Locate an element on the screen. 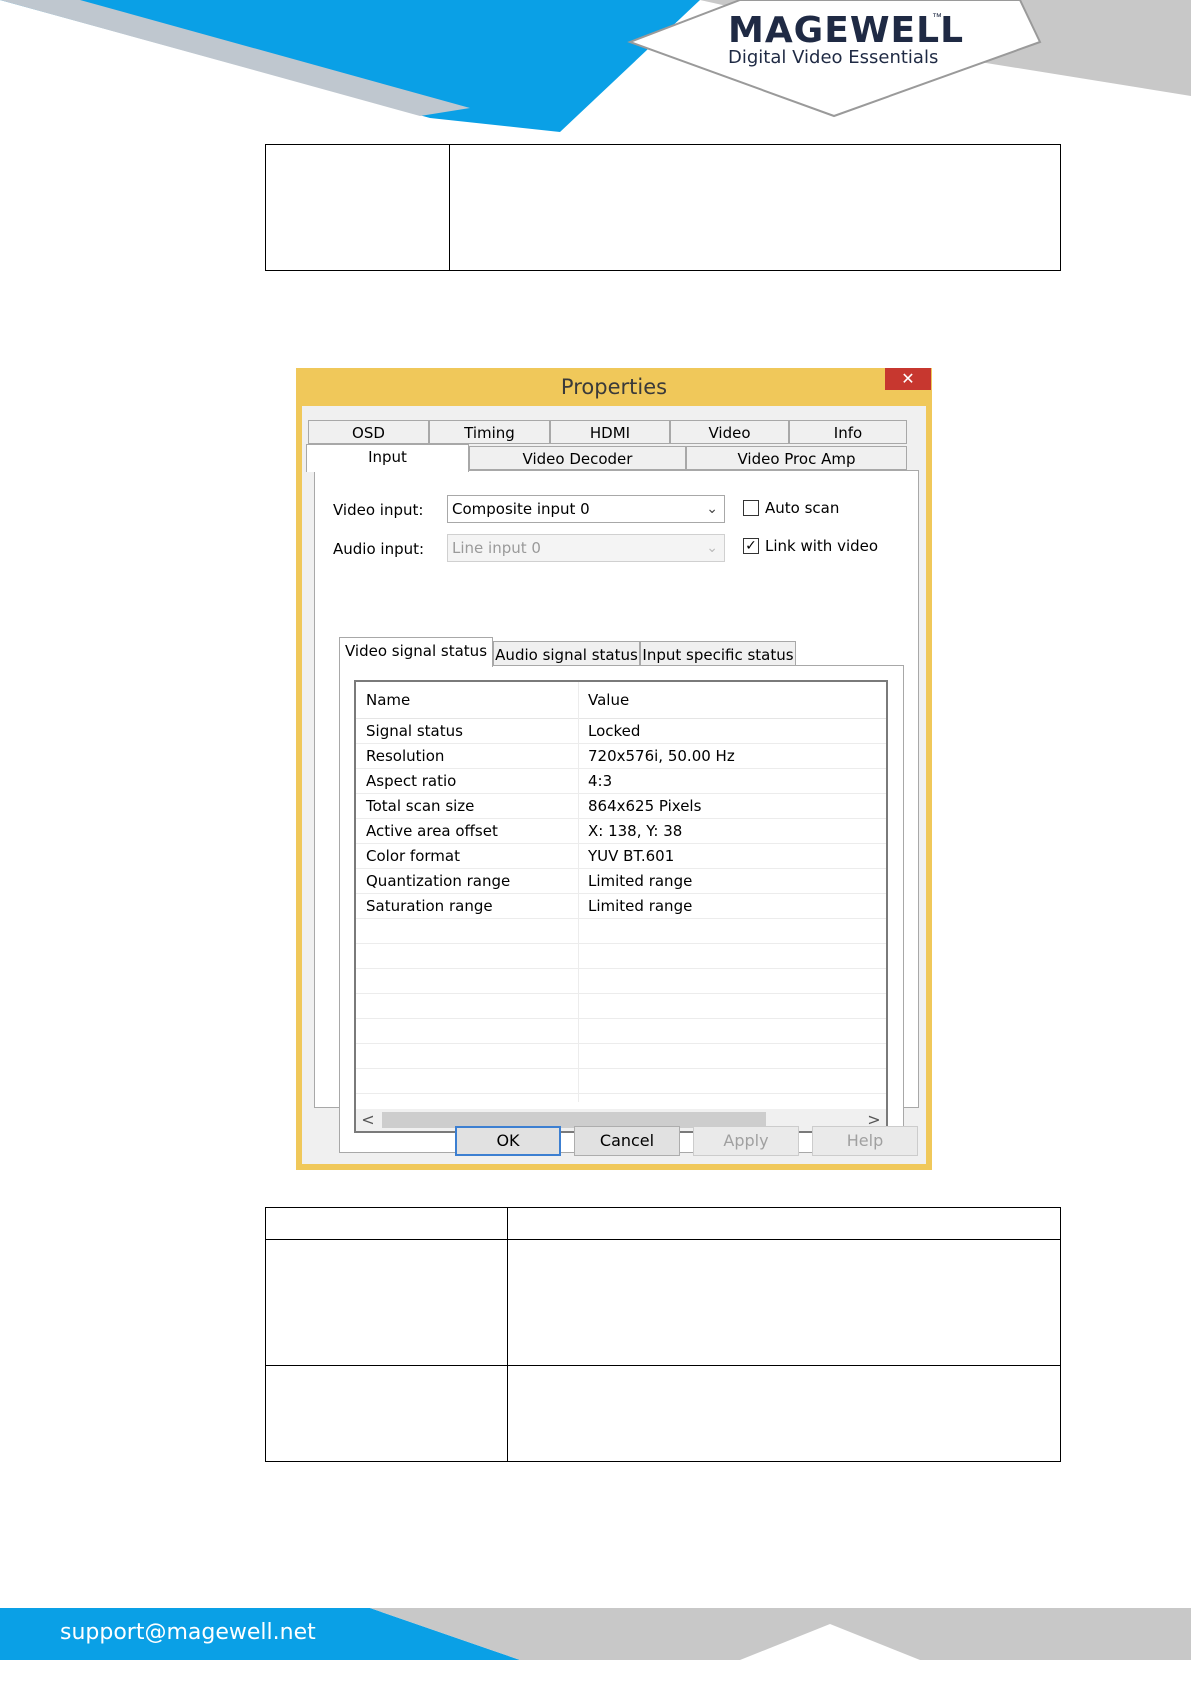 This screenshot has height=1684, width=1191. scroll-left-icon: < is located at coordinates (368, 1120).